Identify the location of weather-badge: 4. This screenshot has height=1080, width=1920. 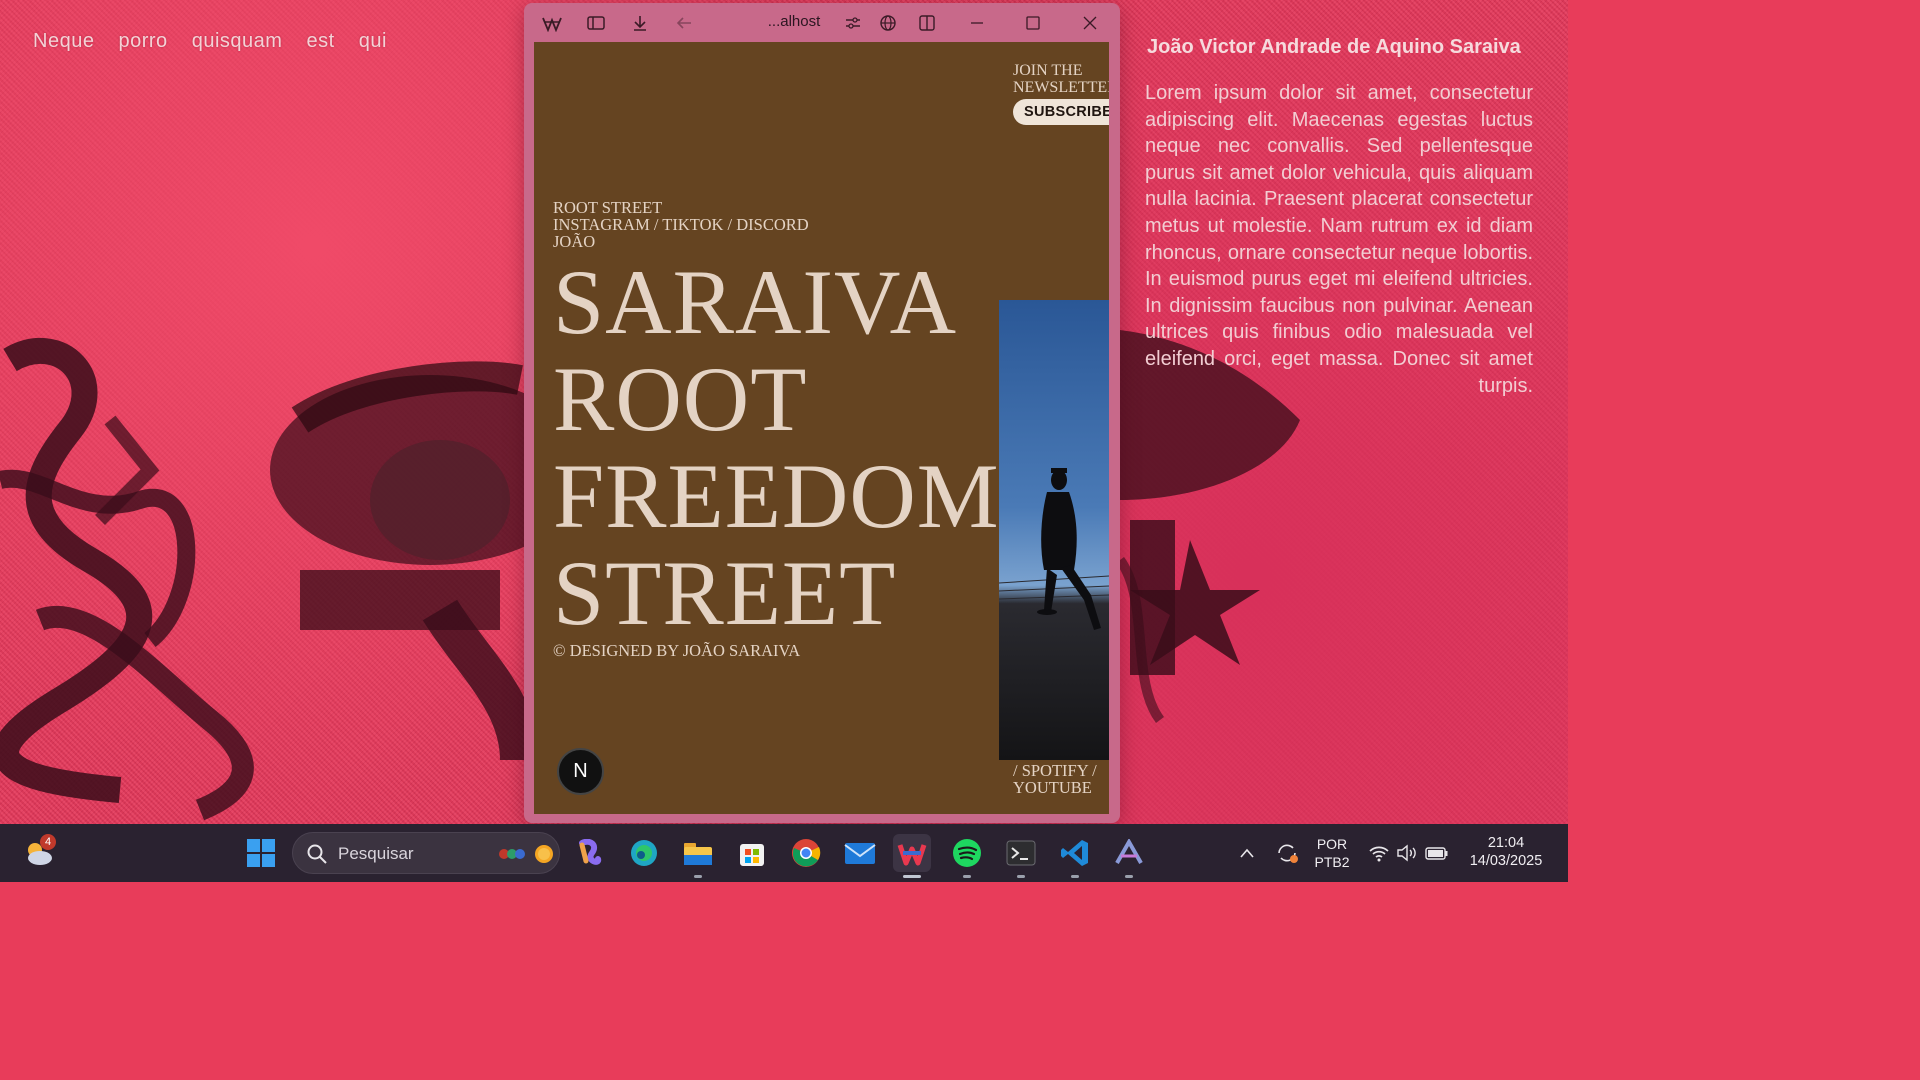
(48, 842).